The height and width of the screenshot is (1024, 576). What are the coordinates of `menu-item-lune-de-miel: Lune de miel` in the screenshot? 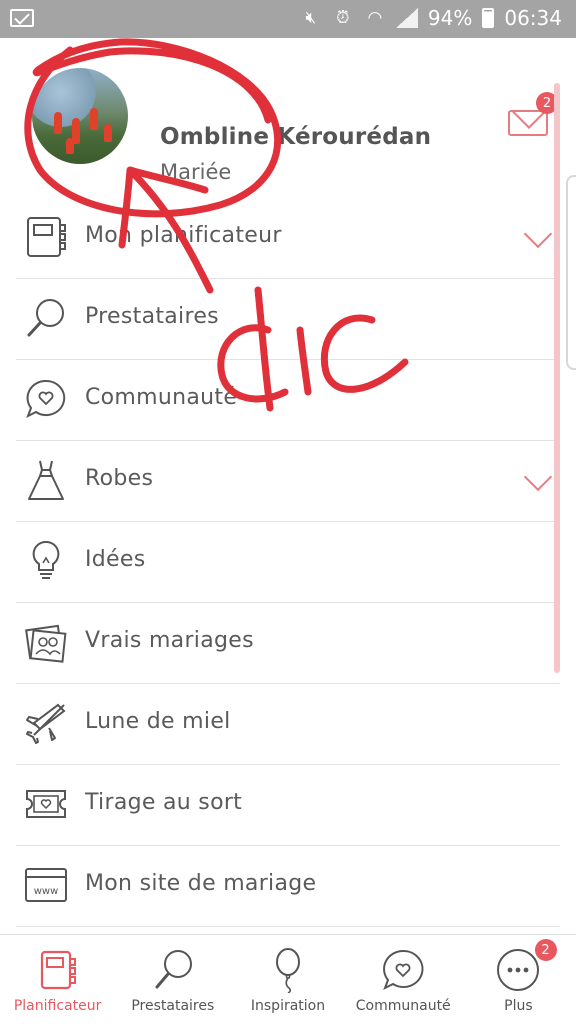 It's located at (288, 724).